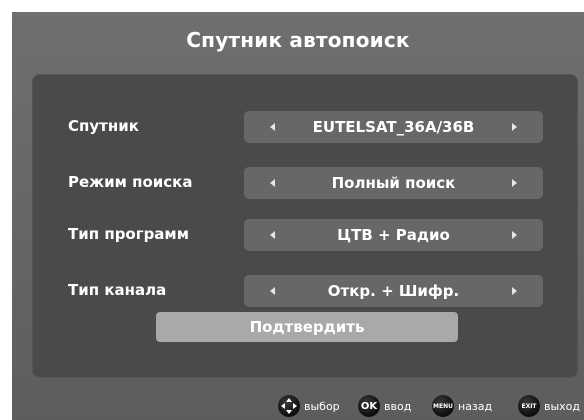  I want to click on channel-type-value: Откр. + Шифр., so click(393, 291).